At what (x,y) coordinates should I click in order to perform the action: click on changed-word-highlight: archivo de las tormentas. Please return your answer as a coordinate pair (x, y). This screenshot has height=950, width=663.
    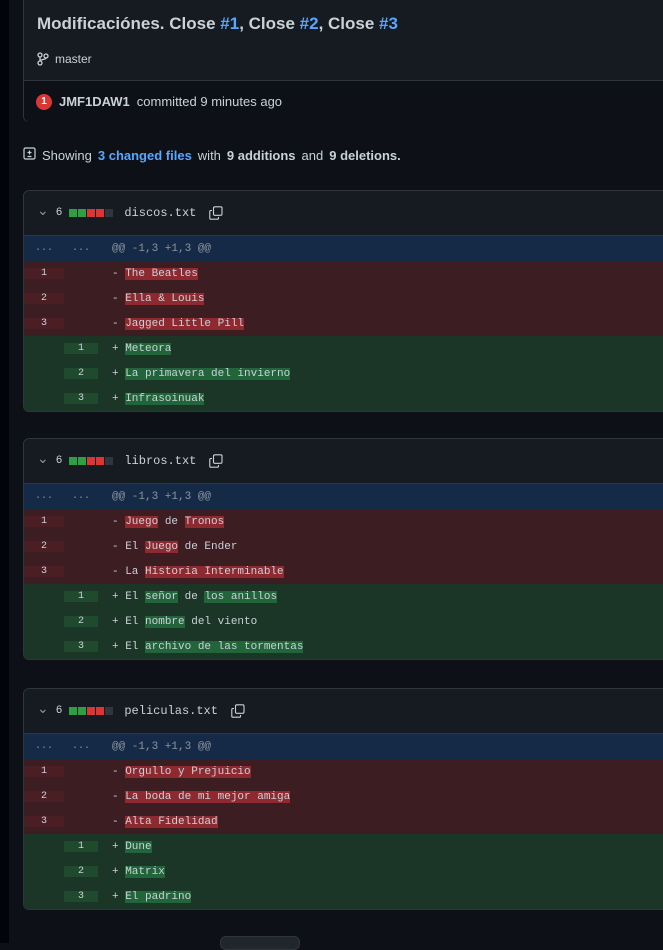
    Looking at the image, I should click on (224, 646).